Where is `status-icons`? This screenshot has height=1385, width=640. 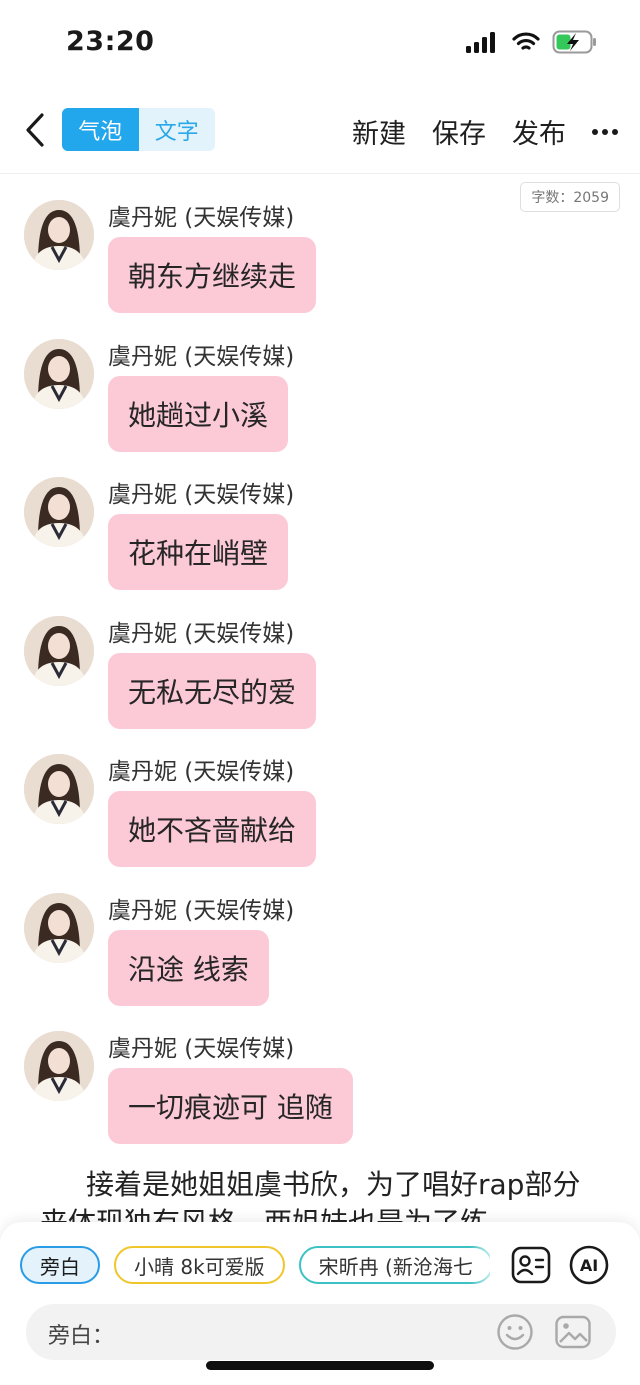
status-icons is located at coordinates (532, 42).